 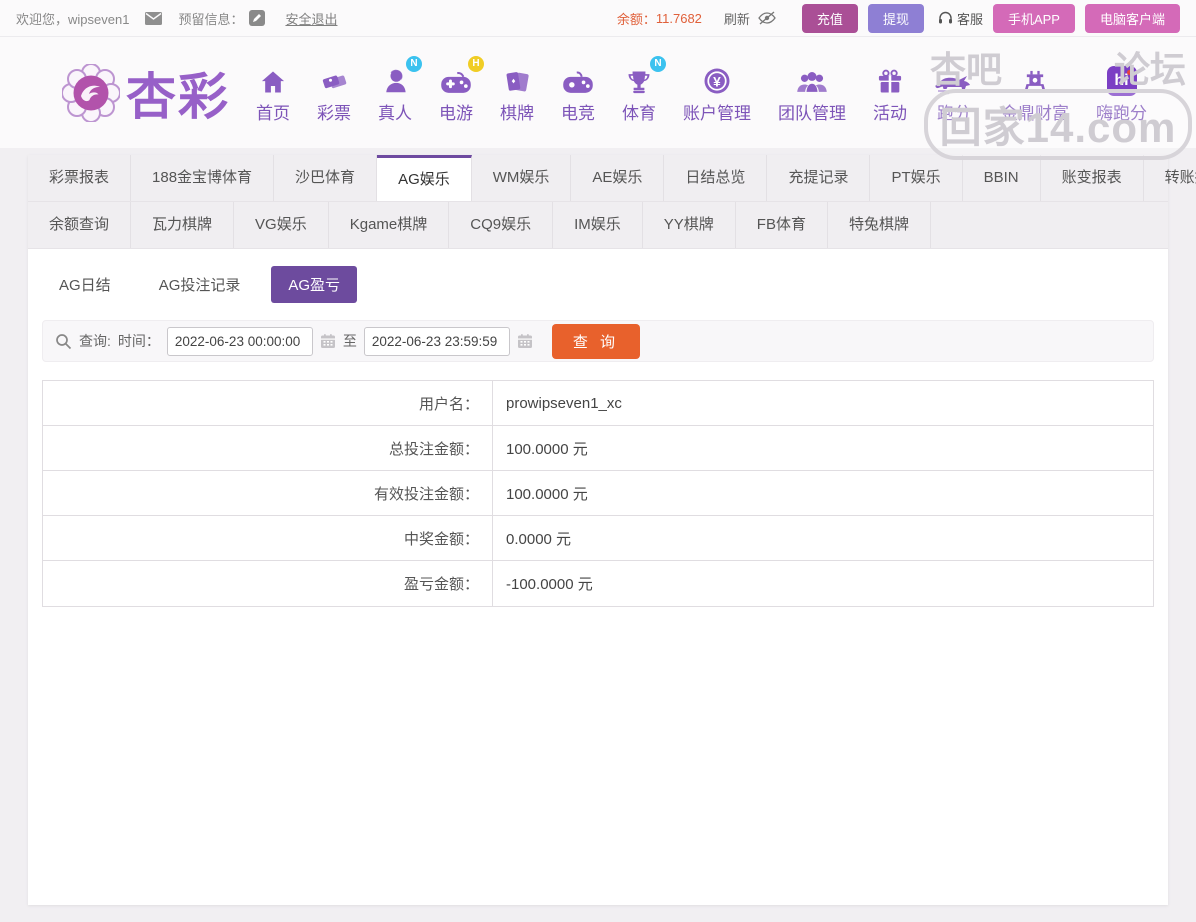 What do you see at coordinates (717, 79) in the screenshot?
I see `yuan-coin-icon: ¥` at bounding box center [717, 79].